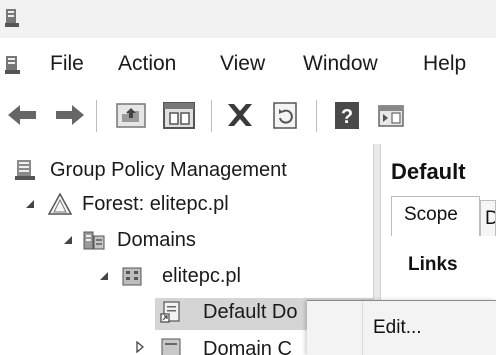 This screenshot has width=496, height=355. I want to click on tree-item-group-policy-management: Group Policy Management, so click(186, 172).